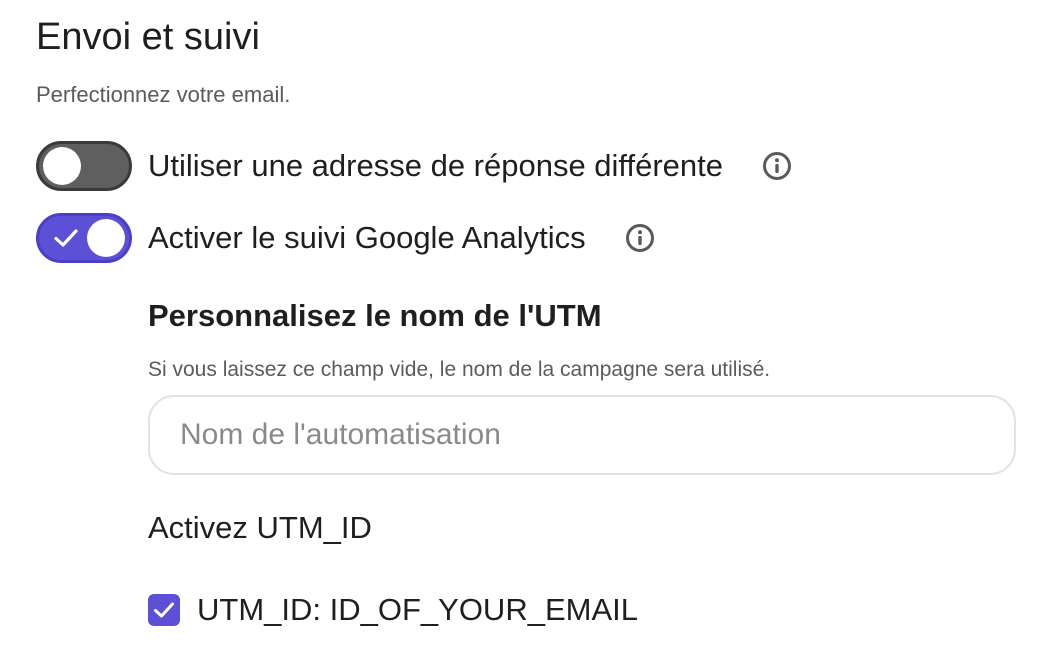  What do you see at coordinates (84, 238) in the screenshot?
I see `google-analytics-toggle` at bounding box center [84, 238].